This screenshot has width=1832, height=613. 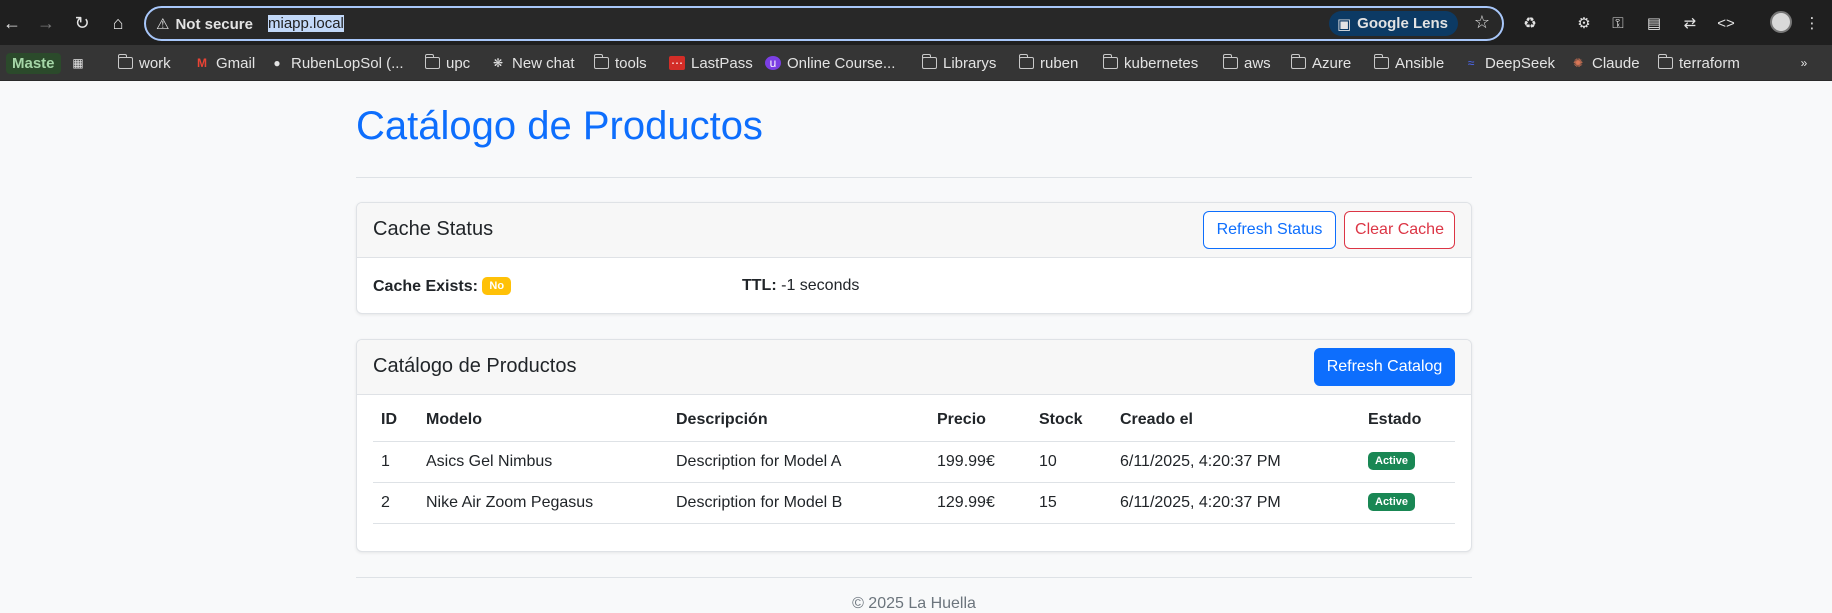 I want to click on apps-grid-icon: ▦, so click(x=78, y=63).